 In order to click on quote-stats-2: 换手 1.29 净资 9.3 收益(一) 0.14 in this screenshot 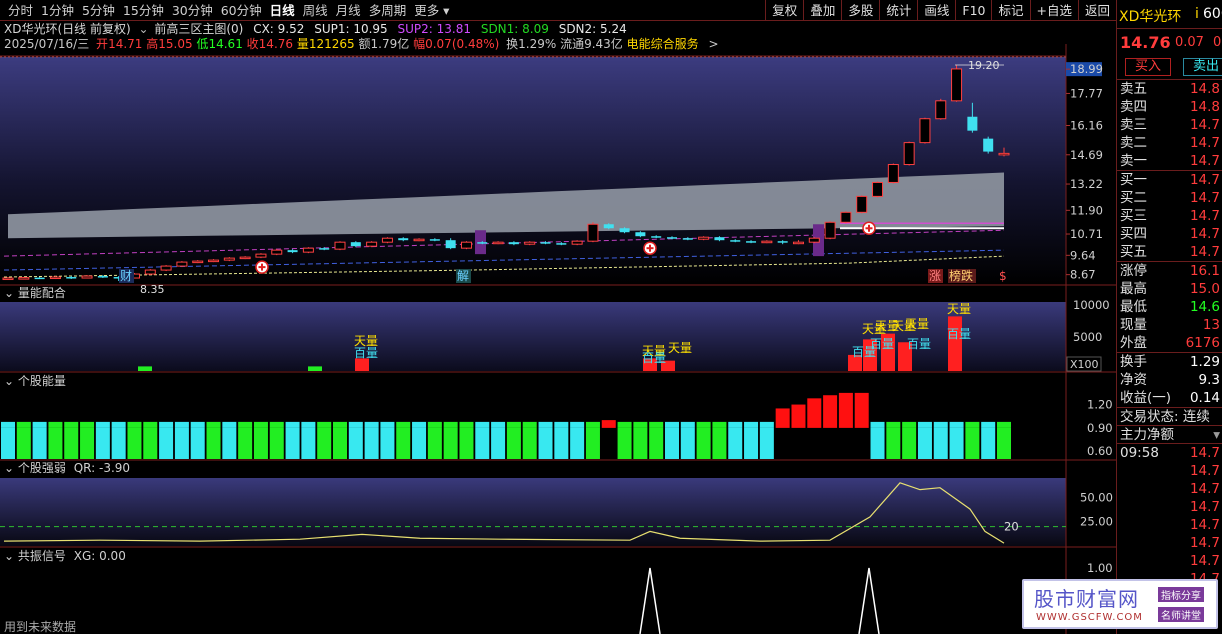, I will do `click(1169, 380)`.